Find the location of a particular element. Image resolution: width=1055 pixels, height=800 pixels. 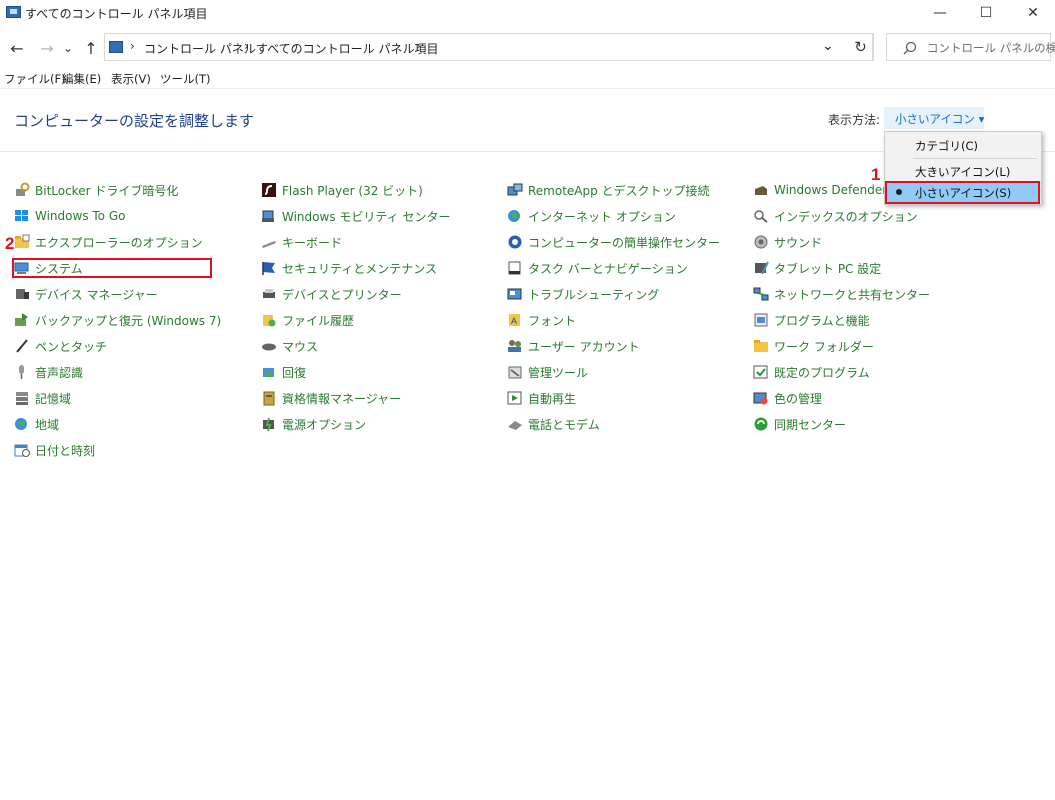

svg-text: A is located at coordinates (514, 321).